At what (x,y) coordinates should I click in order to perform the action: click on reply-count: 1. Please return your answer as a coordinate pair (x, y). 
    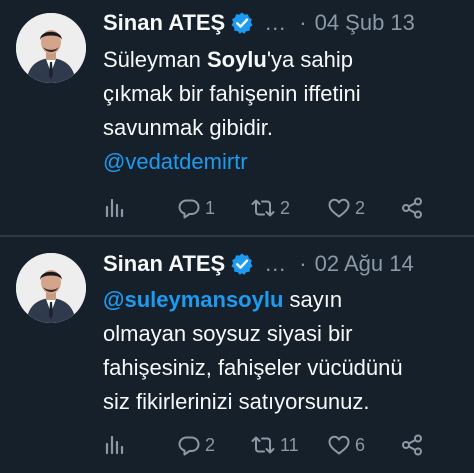
    Looking at the image, I should click on (210, 207).